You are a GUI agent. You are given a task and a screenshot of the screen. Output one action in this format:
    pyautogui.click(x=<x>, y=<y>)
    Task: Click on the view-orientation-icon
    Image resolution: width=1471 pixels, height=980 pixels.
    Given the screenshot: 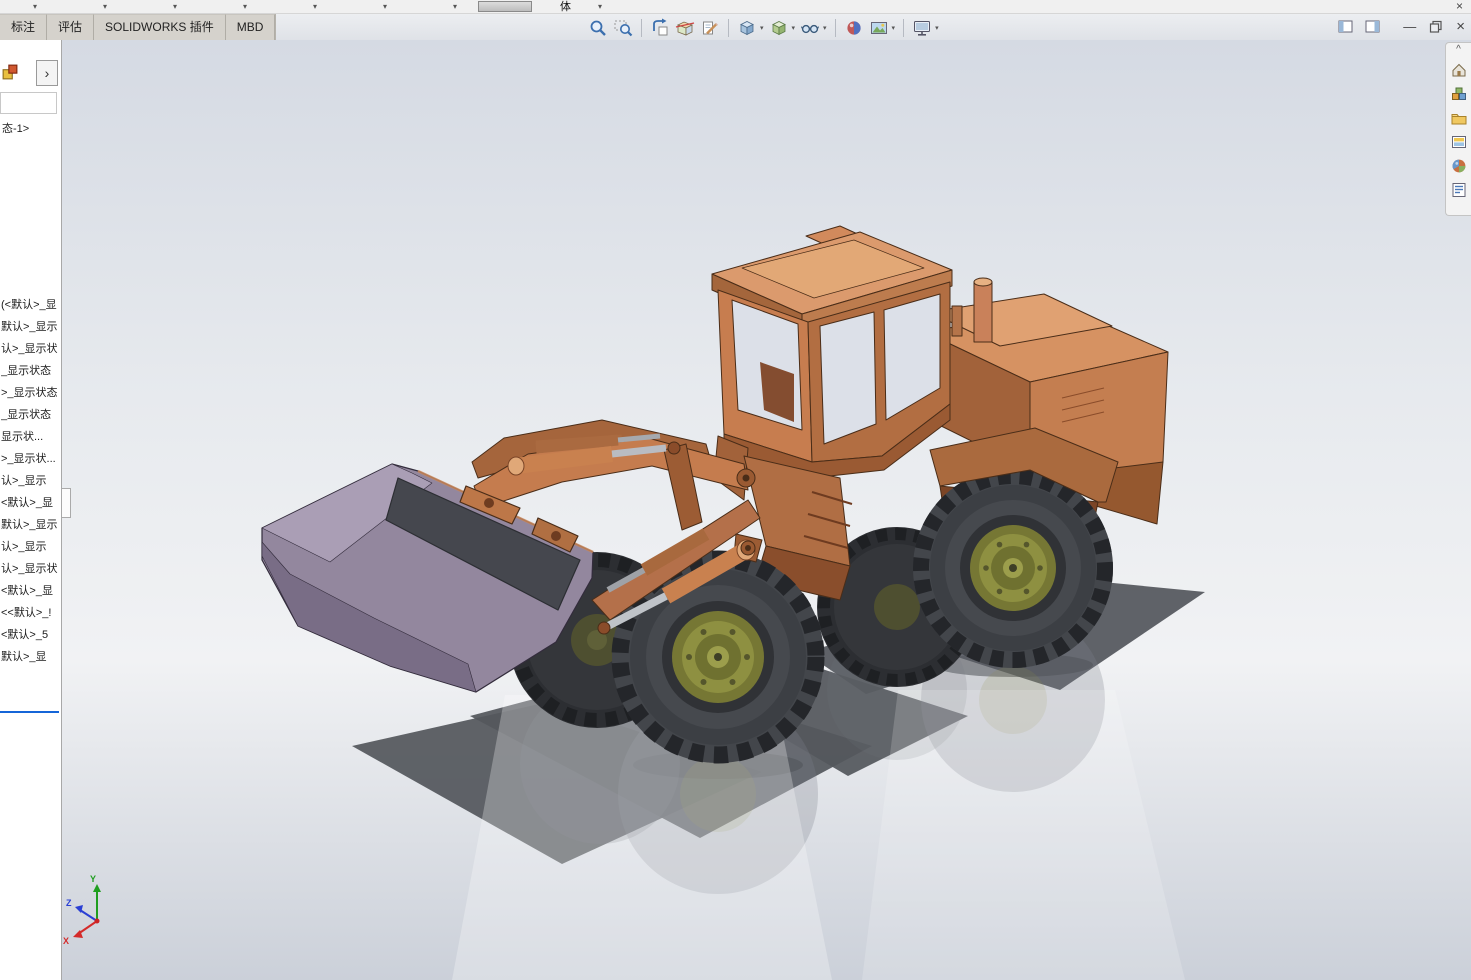 What is the action you would take?
    pyautogui.click(x=747, y=28)
    